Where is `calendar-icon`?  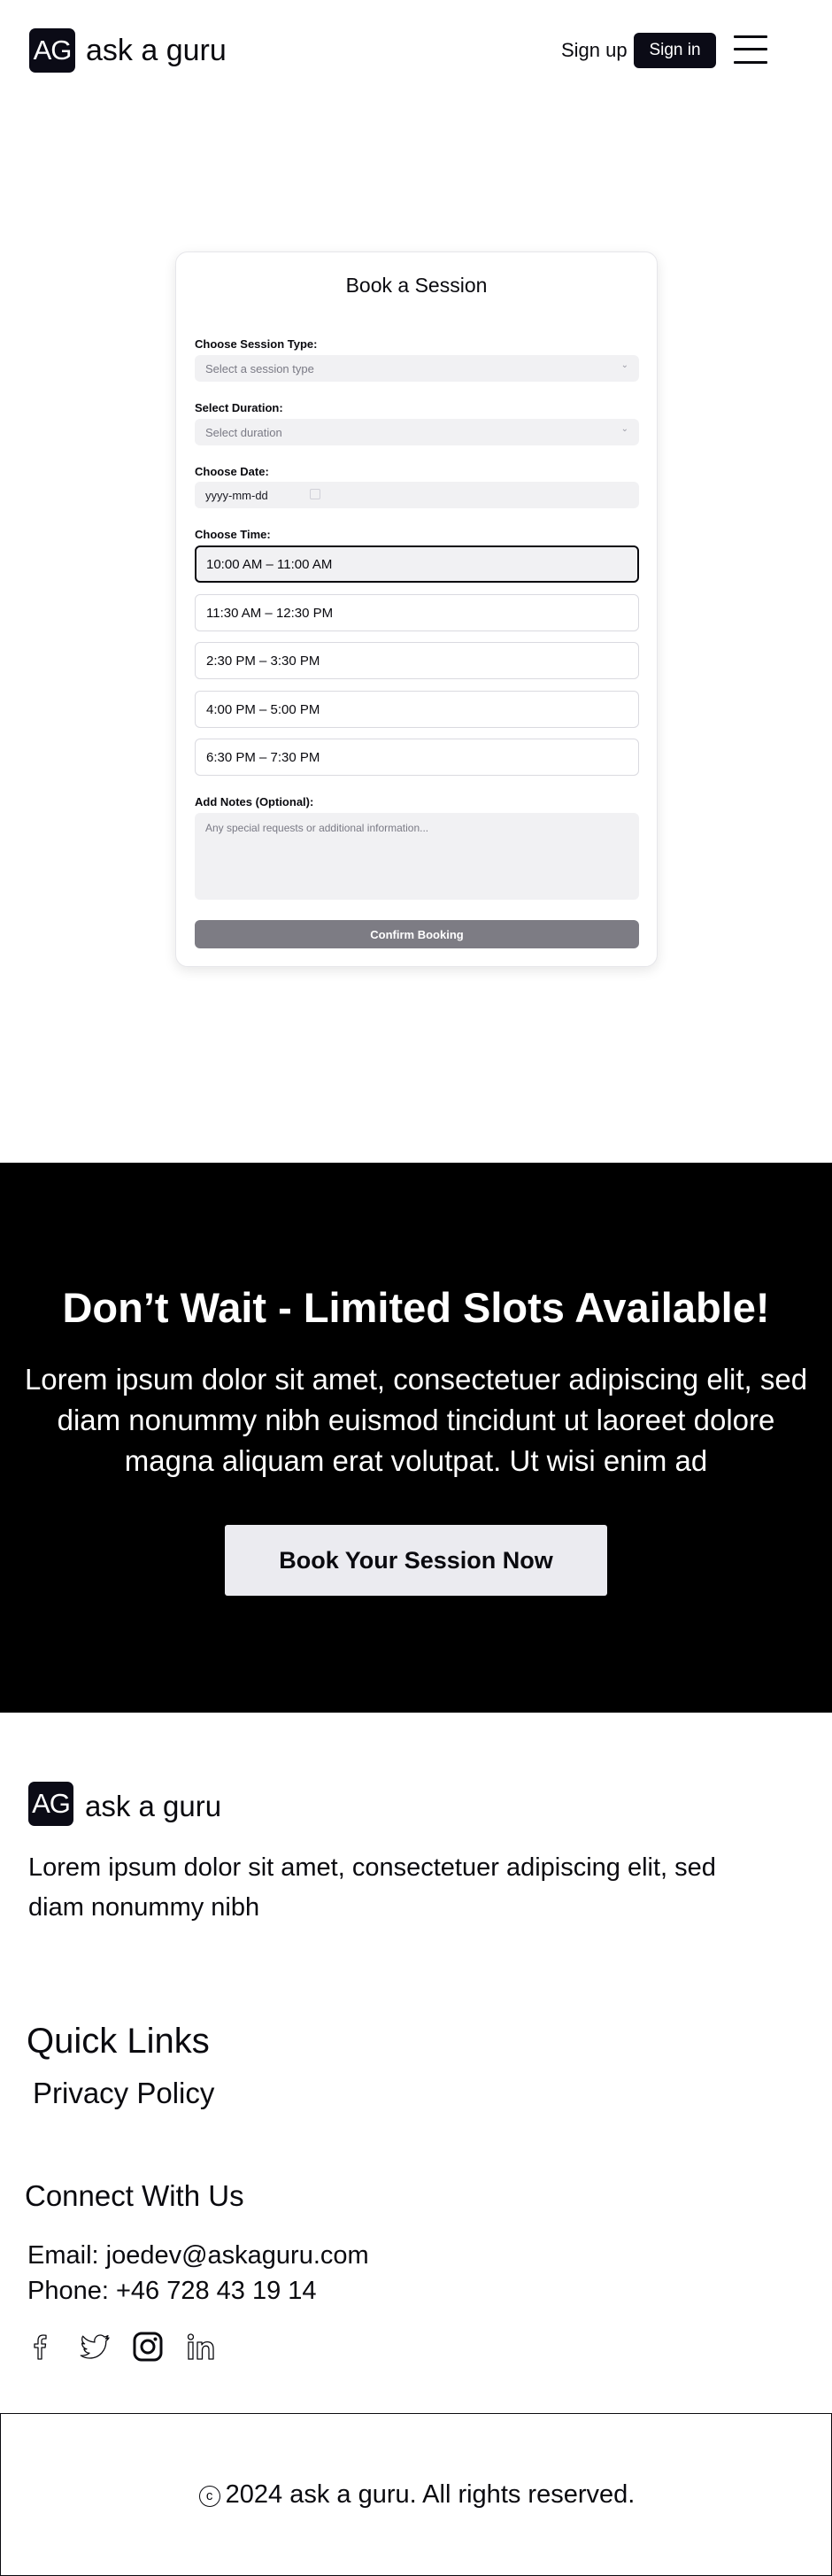
calendar-icon is located at coordinates (315, 494).